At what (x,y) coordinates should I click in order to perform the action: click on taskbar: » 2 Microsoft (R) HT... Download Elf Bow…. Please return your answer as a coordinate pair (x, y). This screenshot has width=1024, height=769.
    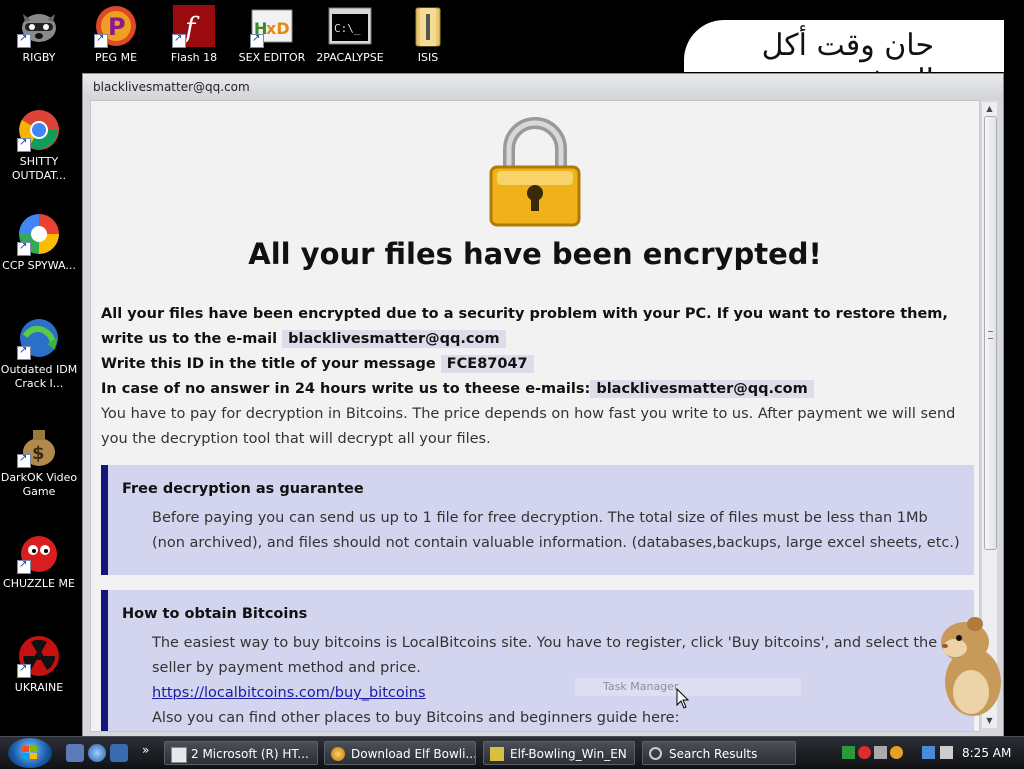
    Looking at the image, I should click on (512, 752).